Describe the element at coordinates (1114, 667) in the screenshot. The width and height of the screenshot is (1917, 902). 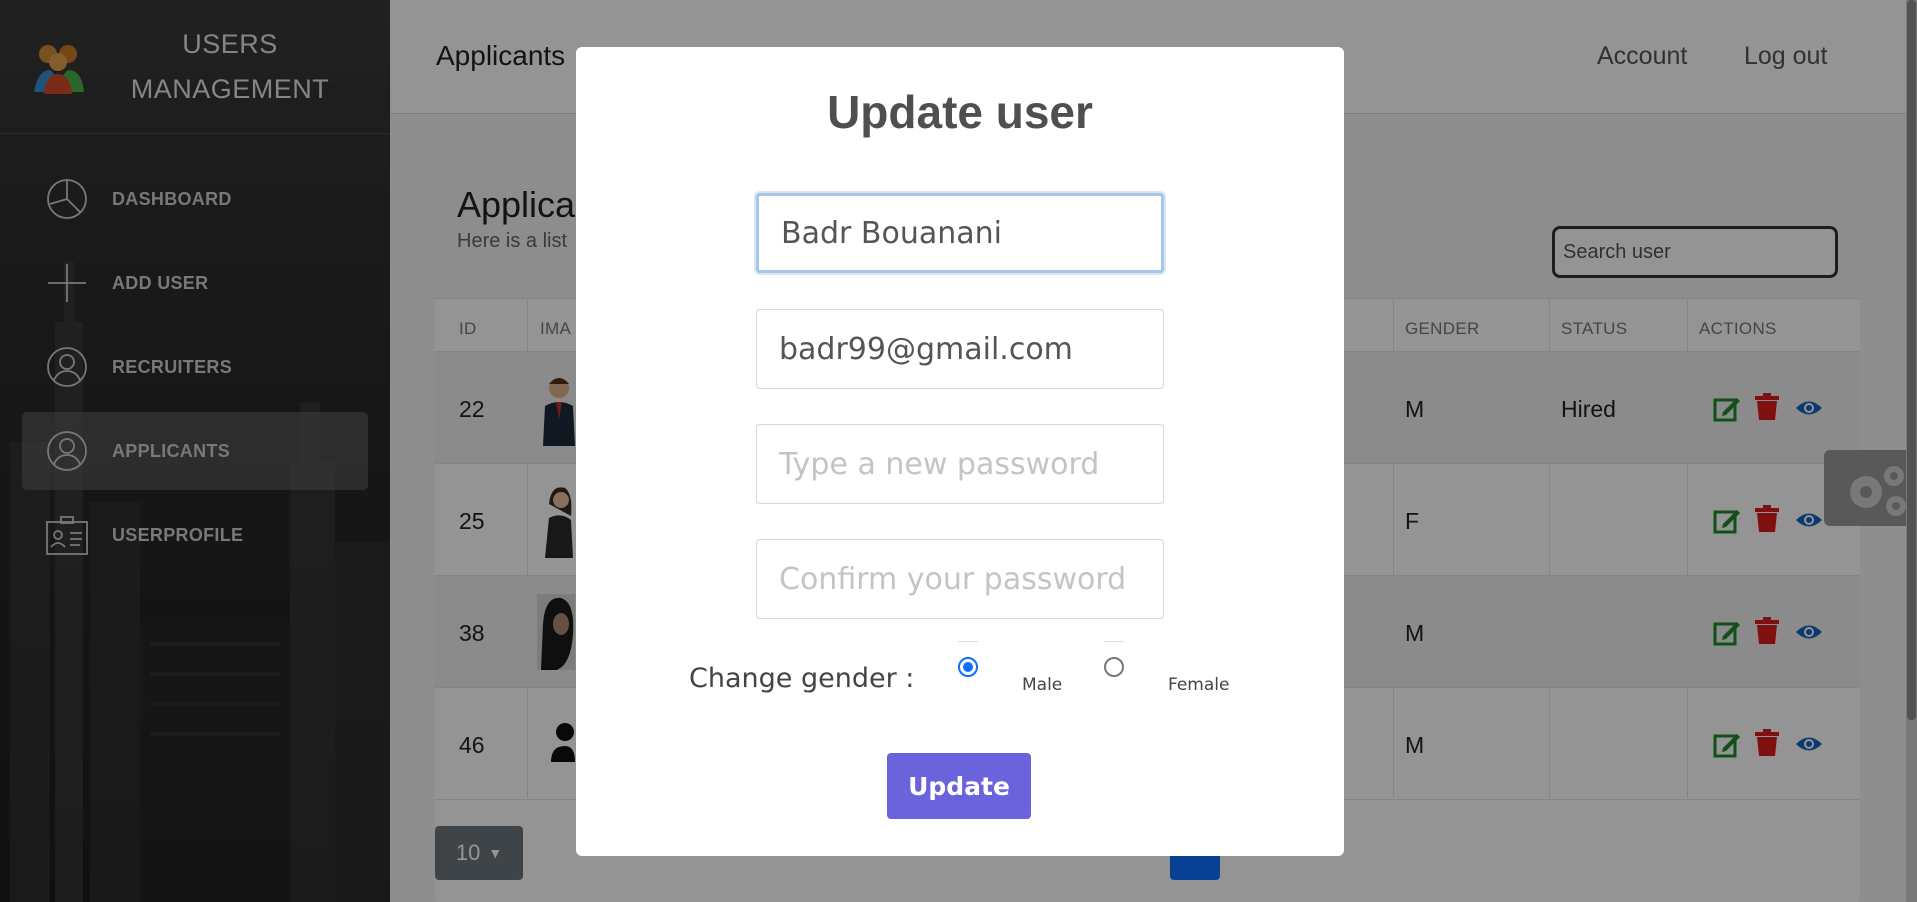
I see `gender-female-radio` at that location.